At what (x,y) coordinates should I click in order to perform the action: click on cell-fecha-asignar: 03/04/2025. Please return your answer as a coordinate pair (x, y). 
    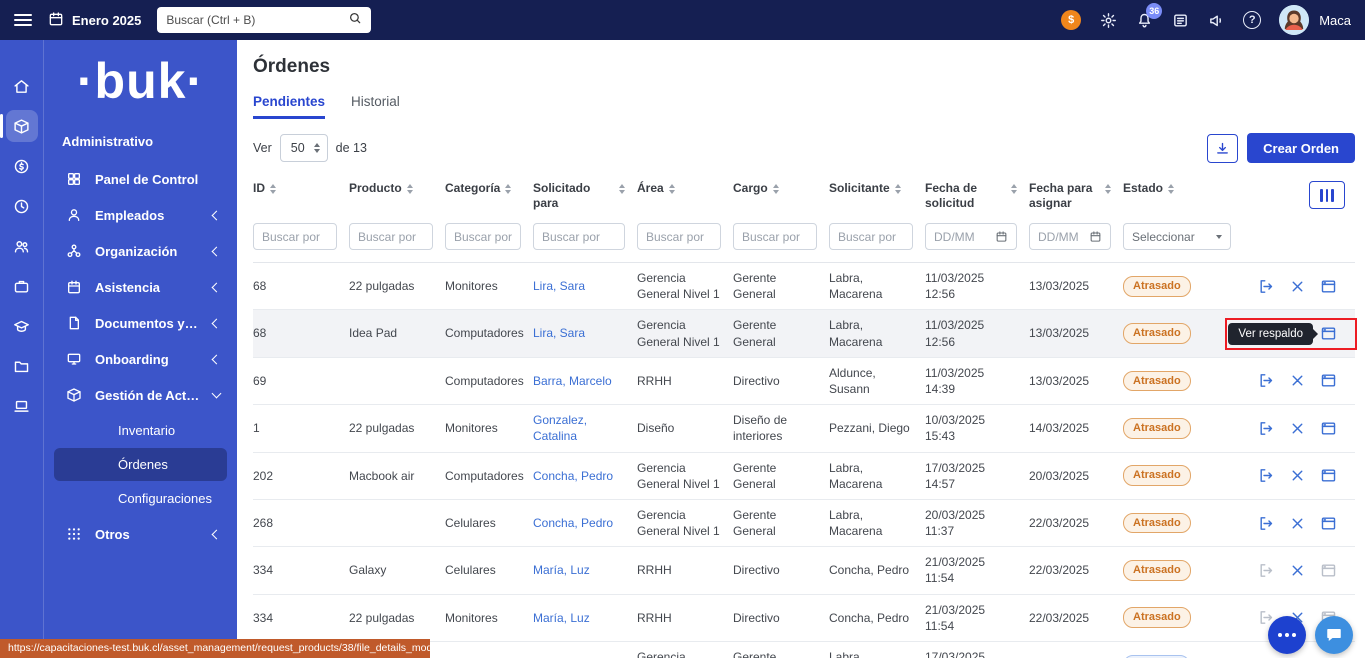
    Looking at the image, I should click on (1076, 654).